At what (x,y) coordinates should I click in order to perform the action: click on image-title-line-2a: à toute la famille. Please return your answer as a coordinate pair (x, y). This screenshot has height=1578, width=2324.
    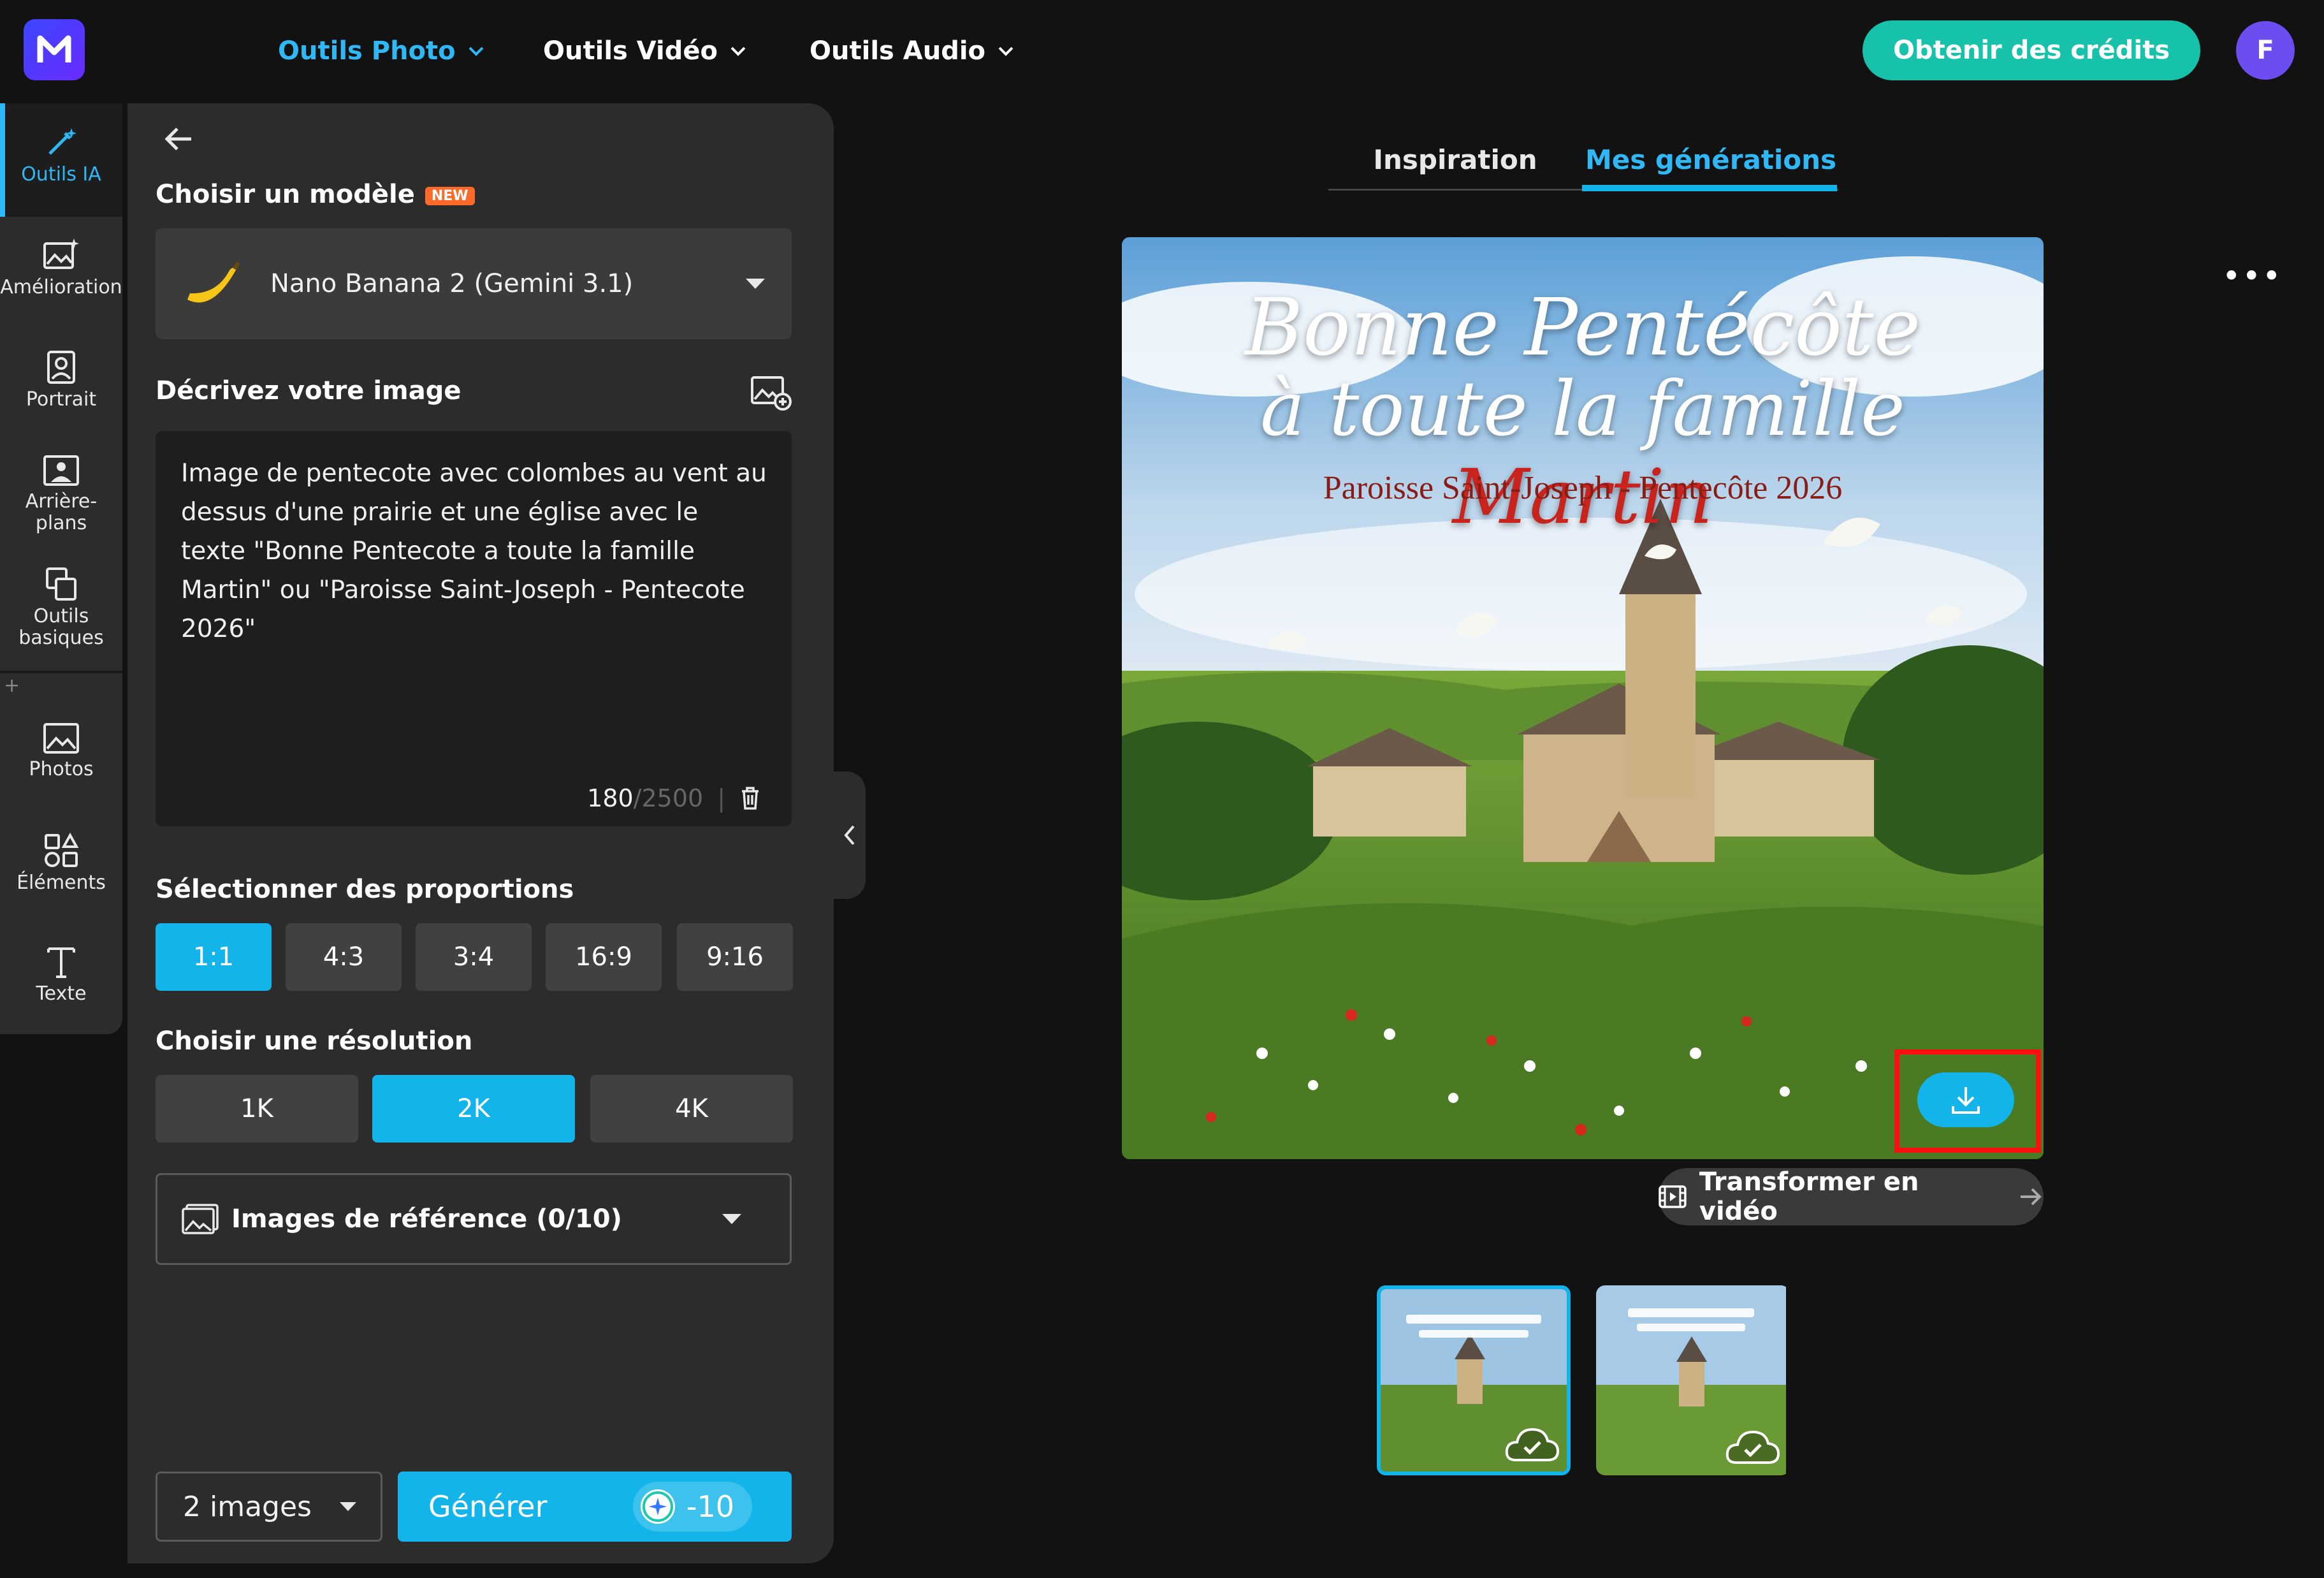
    Looking at the image, I should click on (1582, 409).